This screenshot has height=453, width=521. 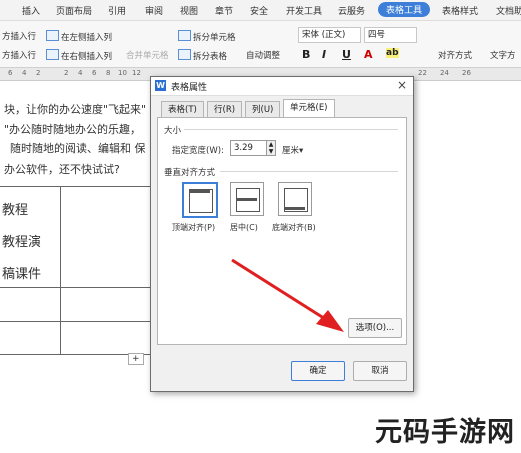 I want to click on unit-label: 厘米, so click(x=291, y=151).